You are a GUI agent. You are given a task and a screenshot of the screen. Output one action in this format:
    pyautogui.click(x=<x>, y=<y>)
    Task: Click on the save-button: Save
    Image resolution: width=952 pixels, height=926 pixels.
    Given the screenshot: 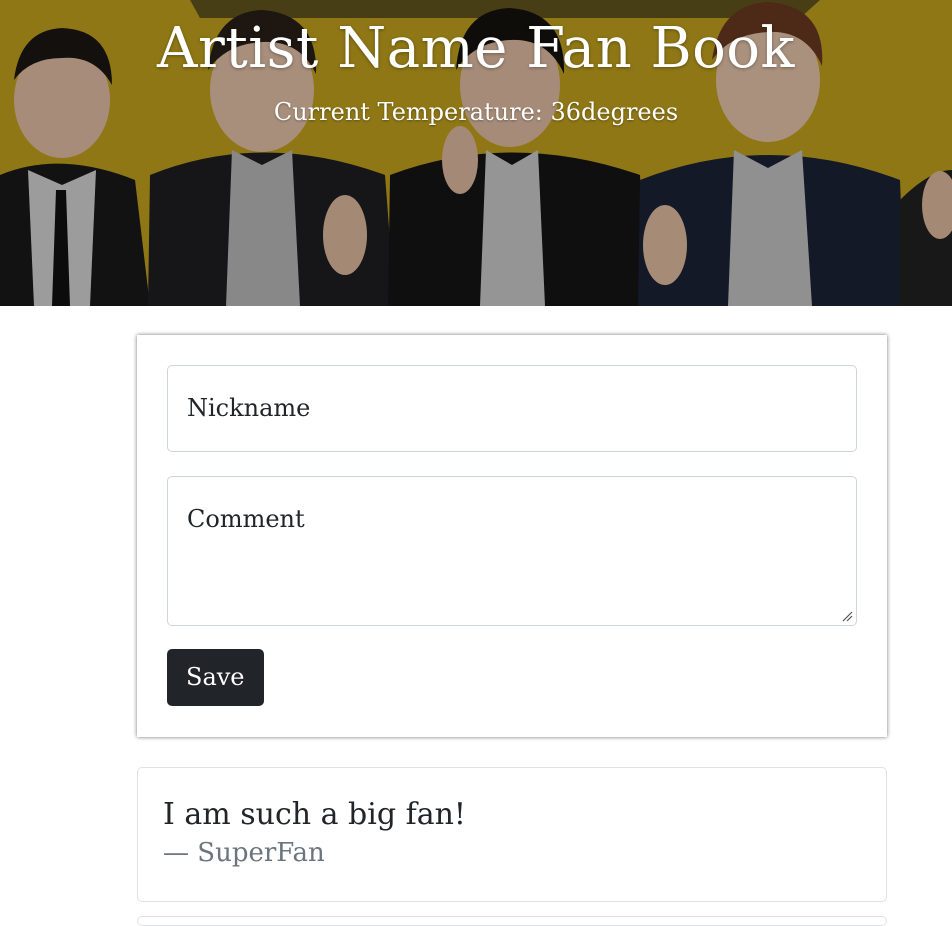 What is the action you would take?
    pyautogui.click(x=215, y=677)
    